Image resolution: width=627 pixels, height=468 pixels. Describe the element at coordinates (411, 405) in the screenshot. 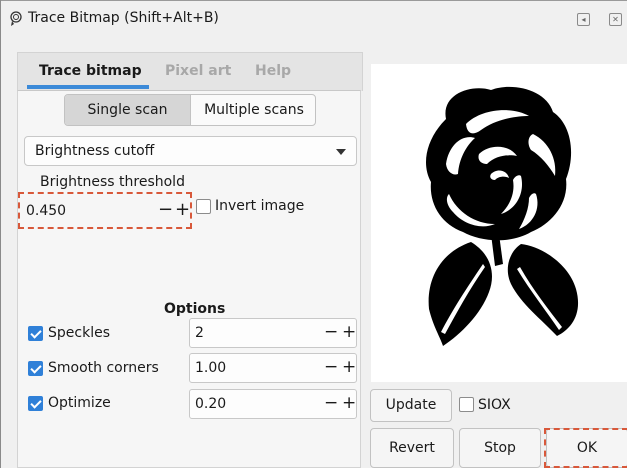

I see `update-button: Update` at that location.